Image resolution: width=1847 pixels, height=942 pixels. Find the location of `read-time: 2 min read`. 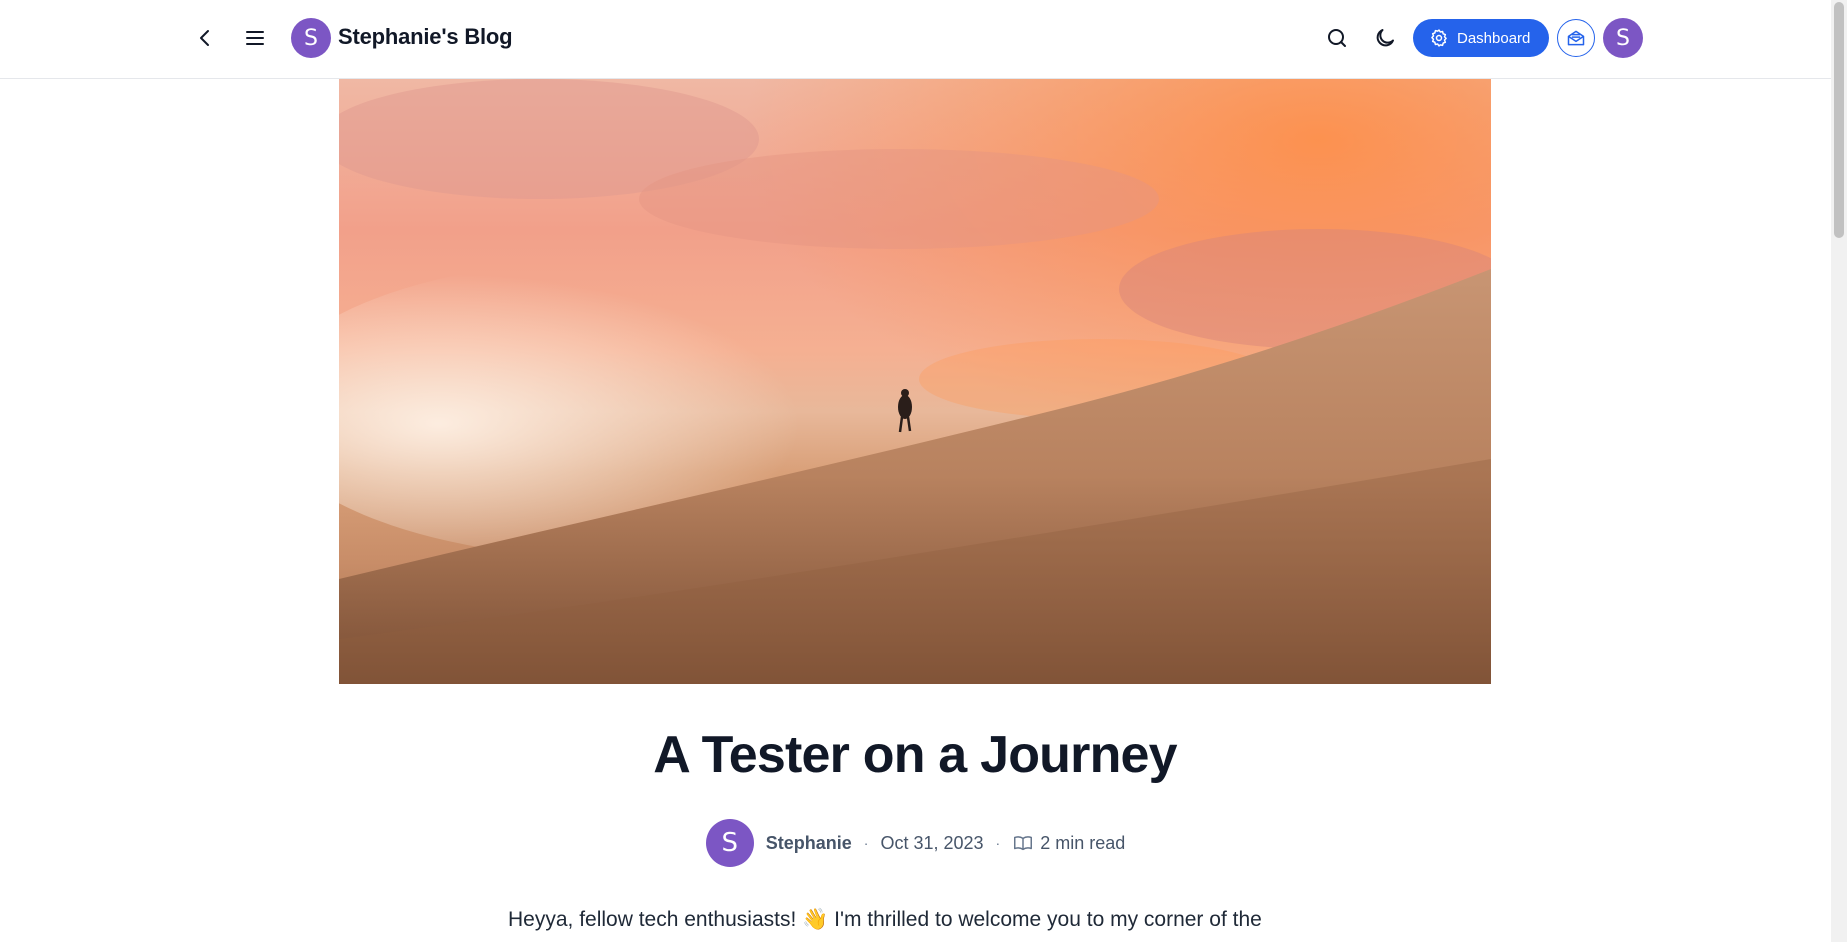

read-time: 2 min read is located at coordinates (1068, 843).